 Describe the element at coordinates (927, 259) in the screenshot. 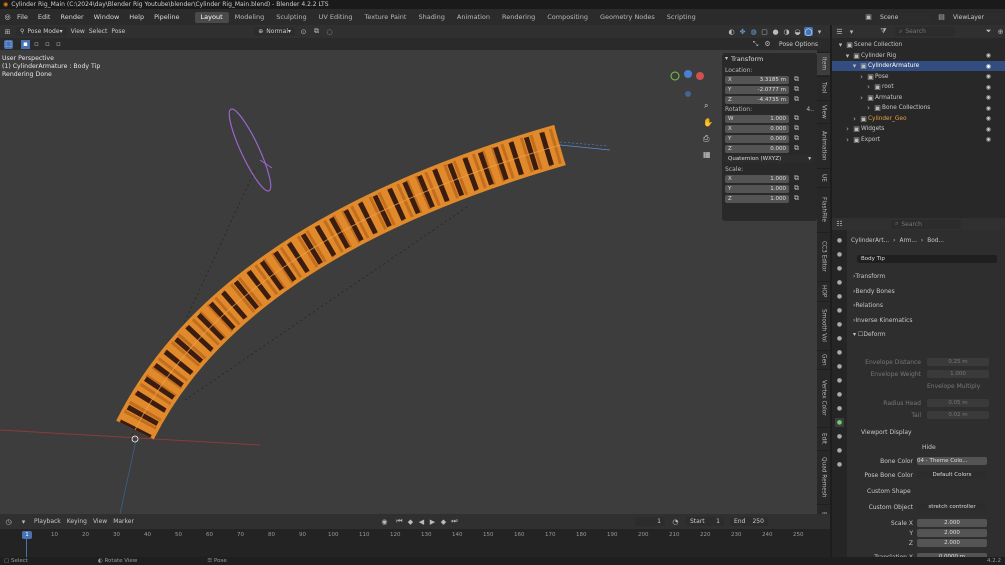

I see `bone-name-field: Body Tip` at that location.